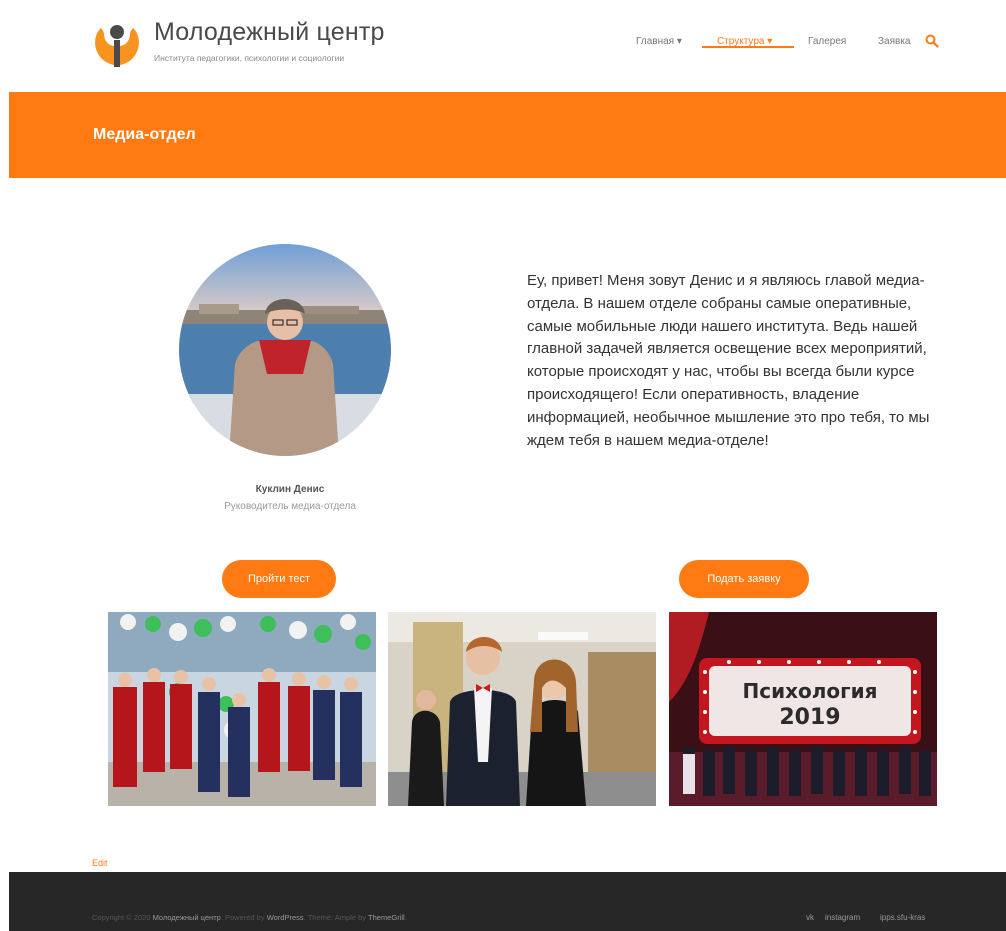  Describe the element at coordinates (242, 917) in the screenshot. I see `powered-by-text: . Powered by` at that location.